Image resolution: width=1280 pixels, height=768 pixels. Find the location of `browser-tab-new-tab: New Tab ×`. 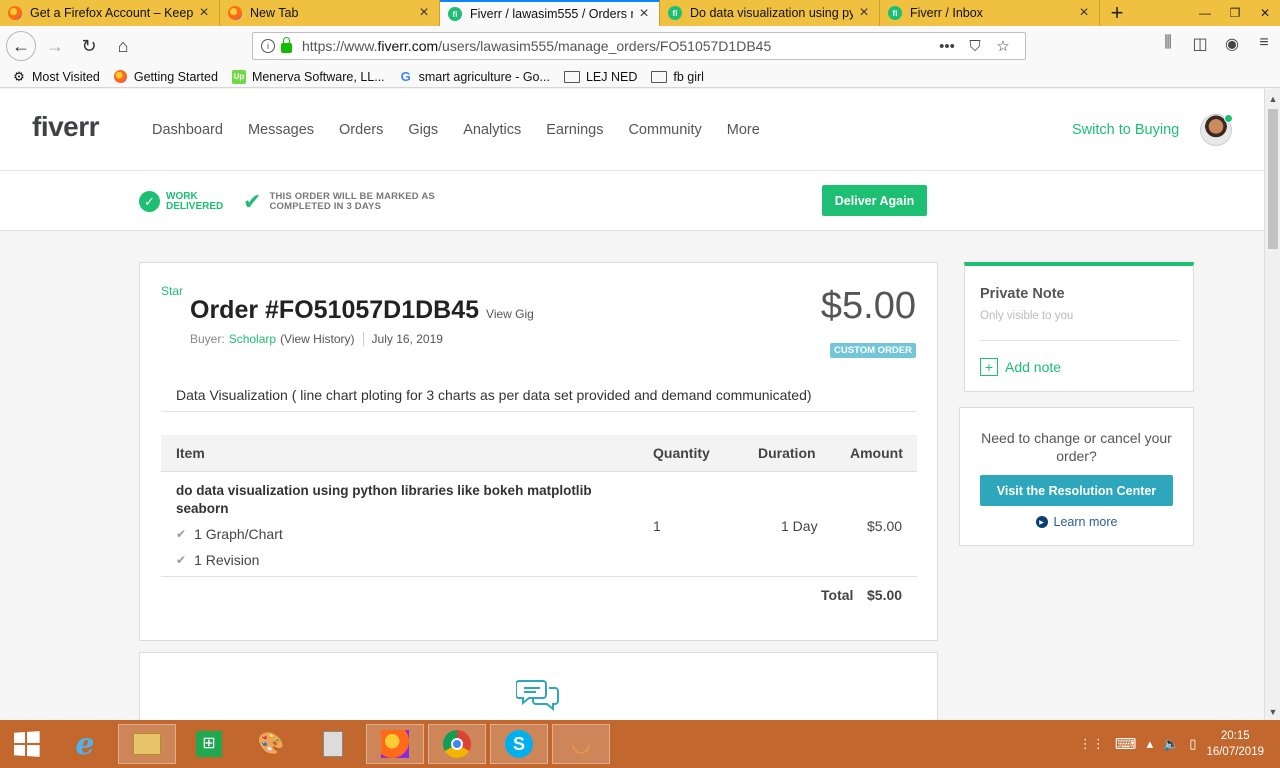

browser-tab-new-tab: New Tab × is located at coordinates (330, 13).